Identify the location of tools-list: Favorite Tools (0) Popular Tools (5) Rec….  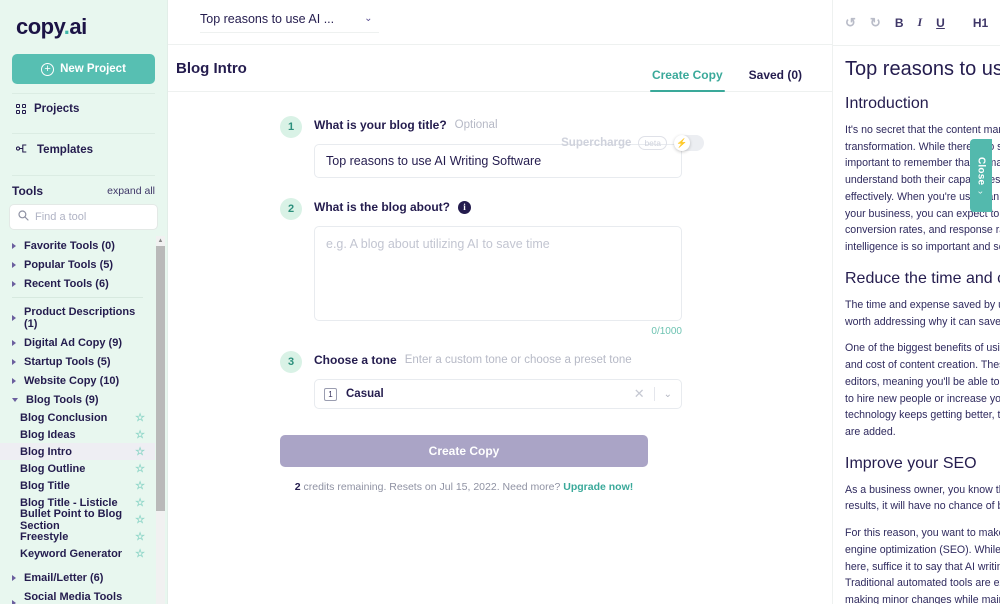
(83, 420).